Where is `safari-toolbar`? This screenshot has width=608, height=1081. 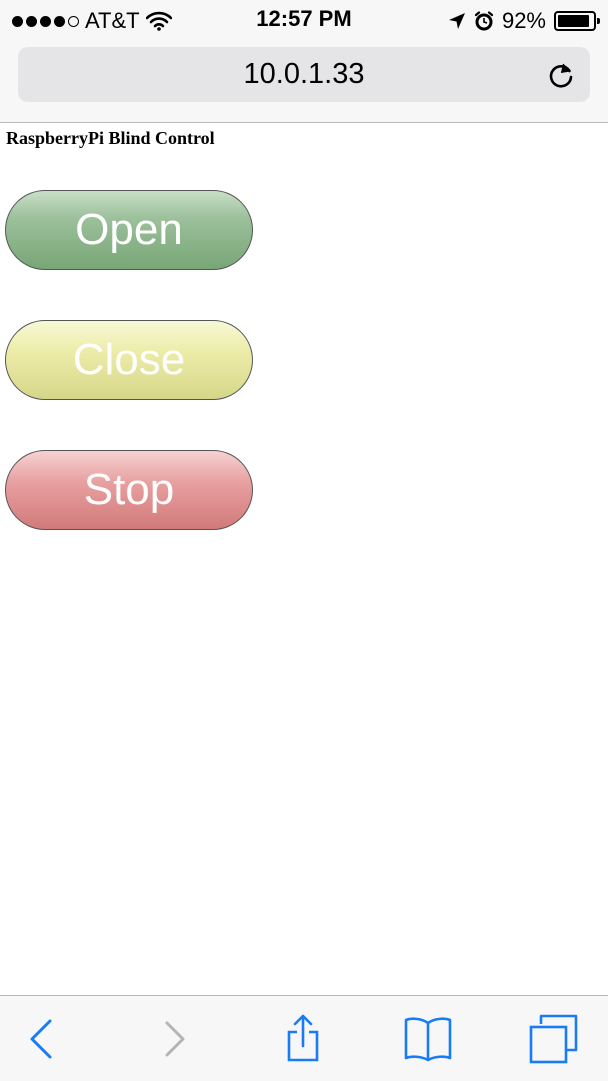
safari-toolbar is located at coordinates (304, 1038).